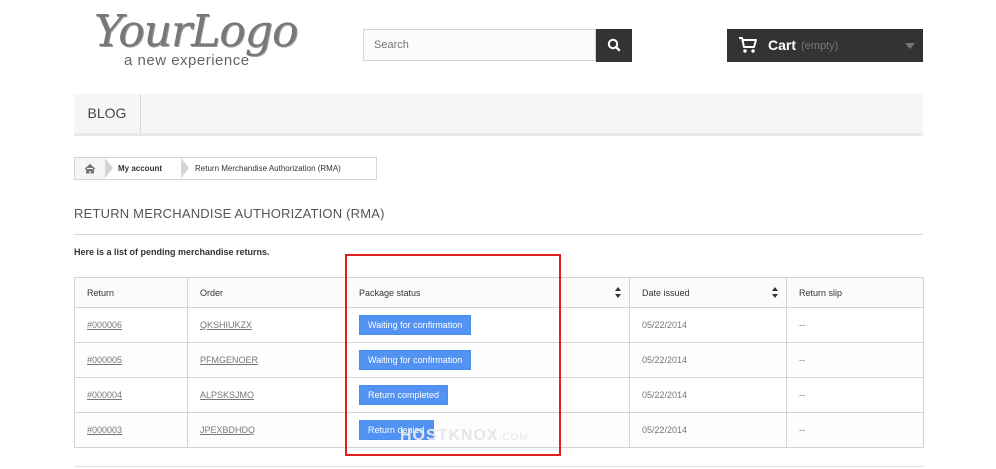  What do you see at coordinates (140, 168) in the screenshot?
I see `breadcrumb-my-account: My account` at bounding box center [140, 168].